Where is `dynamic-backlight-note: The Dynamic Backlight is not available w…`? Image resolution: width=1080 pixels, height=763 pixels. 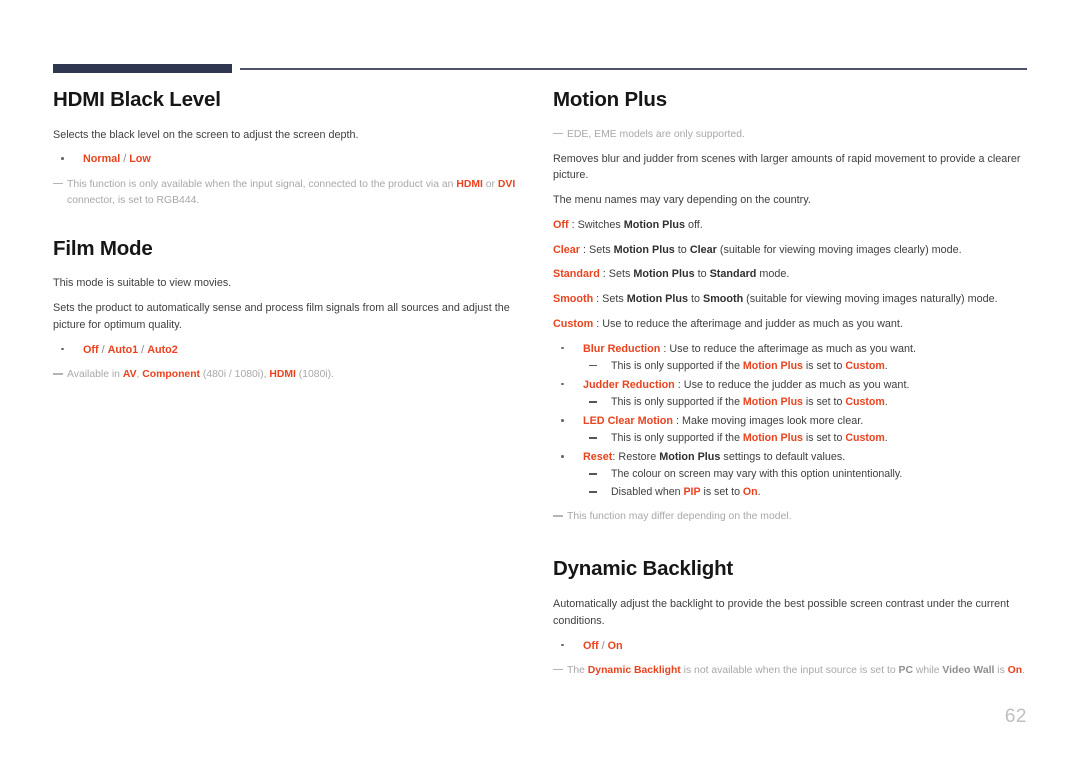 dynamic-backlight-note: The Dynamic Backlight is not available w… is located at coordinates (790, 671).